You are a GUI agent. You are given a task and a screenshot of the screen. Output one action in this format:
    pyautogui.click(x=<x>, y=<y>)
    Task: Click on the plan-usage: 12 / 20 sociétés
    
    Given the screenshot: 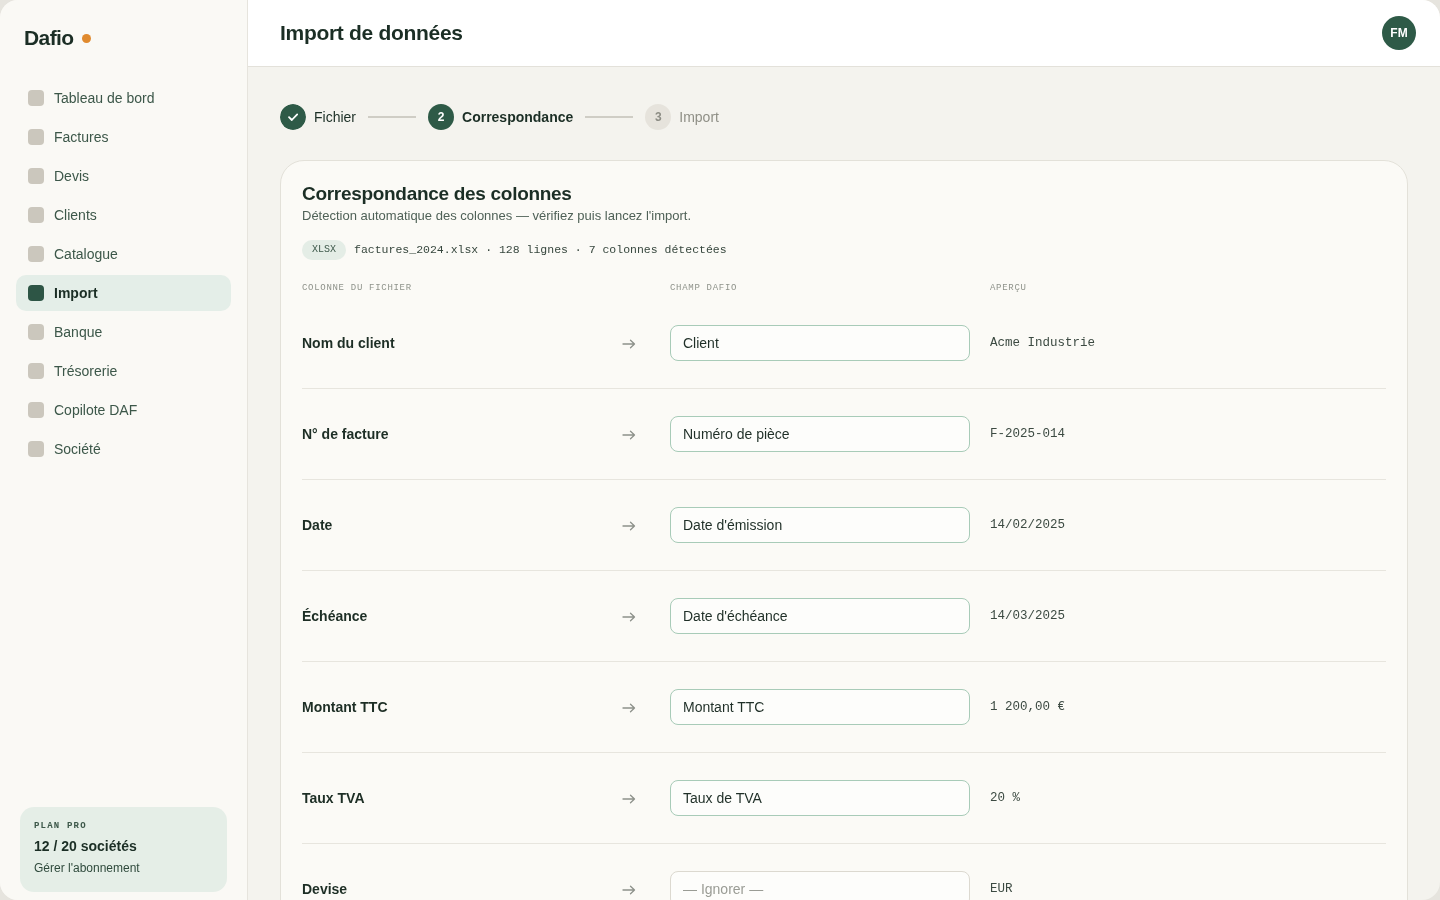 What is the action you would take?
    pyautogui.click(x=86, y=846)
    